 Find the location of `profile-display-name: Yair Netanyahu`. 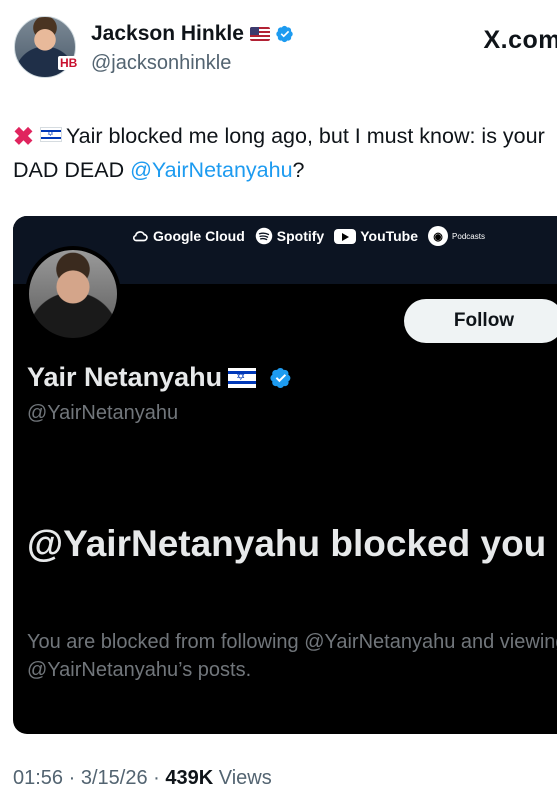

profile-display-name: Yair Netanyahu is located at coordinates (125, 377).